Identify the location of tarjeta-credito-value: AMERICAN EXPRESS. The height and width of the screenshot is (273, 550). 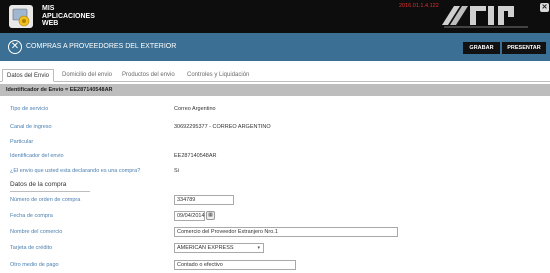
(205, 248).